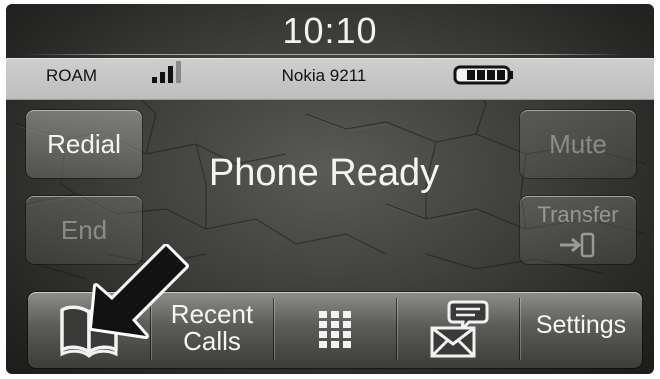  I want to click on pointer-arrow-icon, so click(139, 291).